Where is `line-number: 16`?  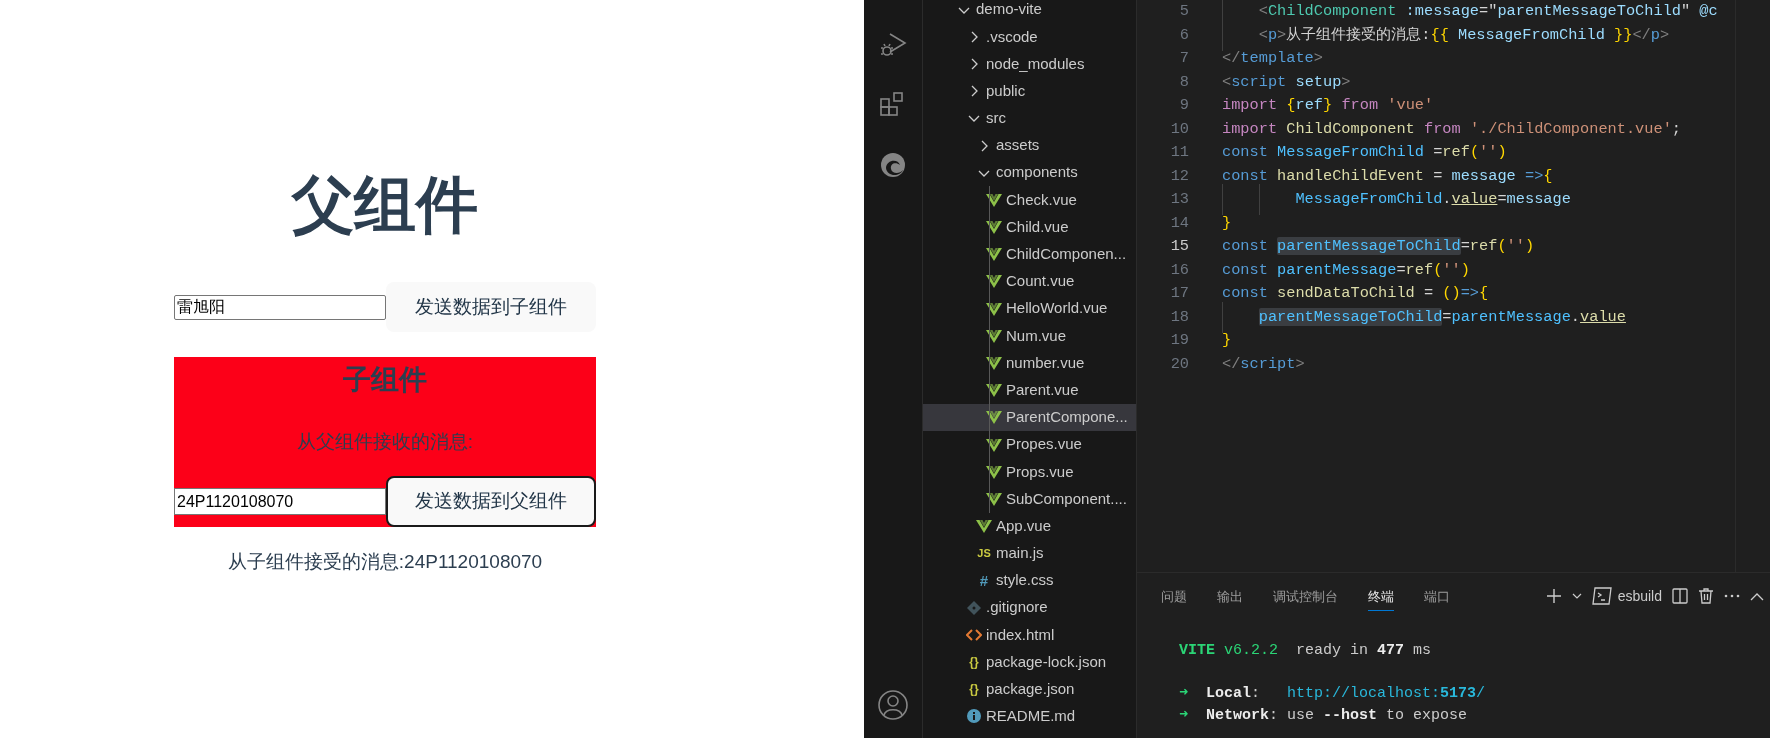 line-number: 16 is located at coordinates (1179, 270).